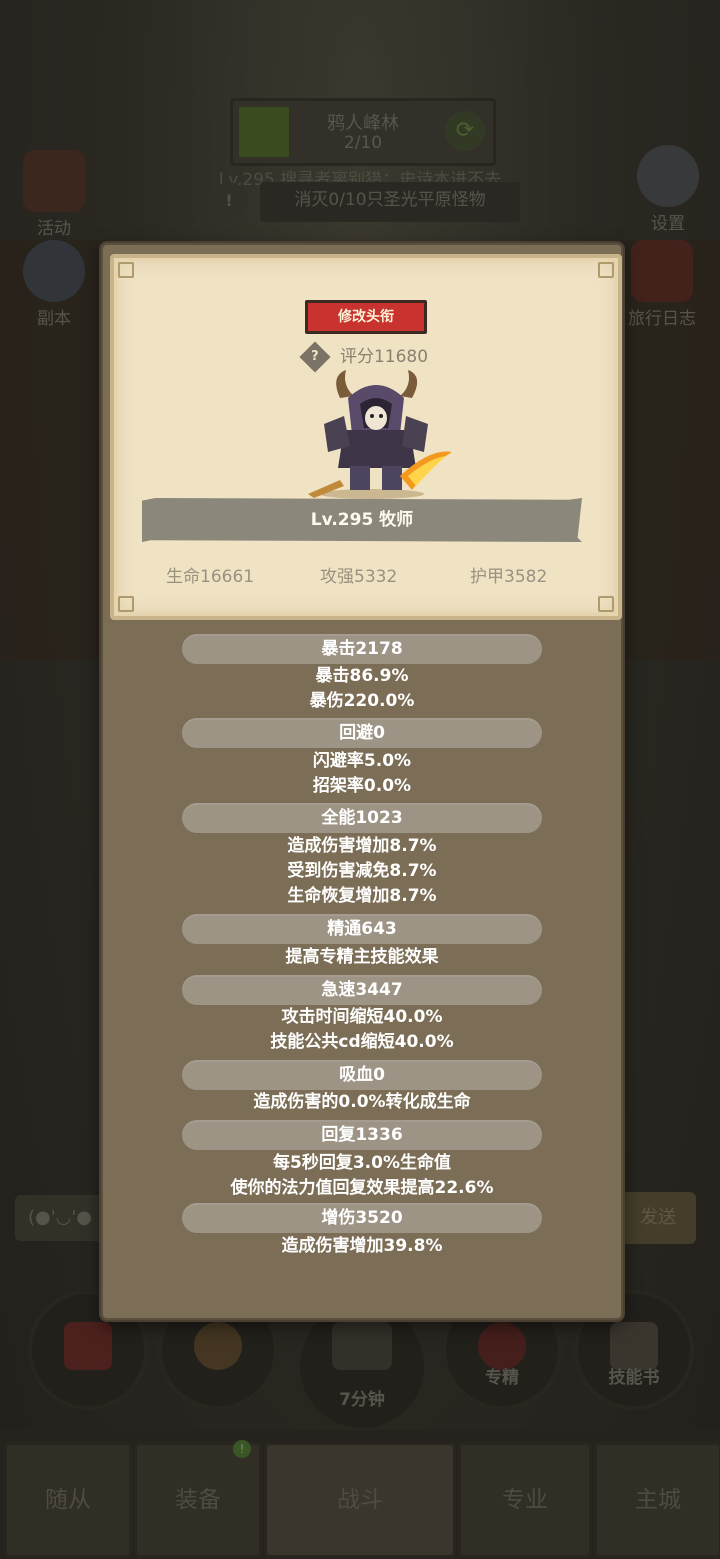  Describe the element at coordinates (359, 577) in the screenshot. I see `attack-stat: 攻强5332` at that location.